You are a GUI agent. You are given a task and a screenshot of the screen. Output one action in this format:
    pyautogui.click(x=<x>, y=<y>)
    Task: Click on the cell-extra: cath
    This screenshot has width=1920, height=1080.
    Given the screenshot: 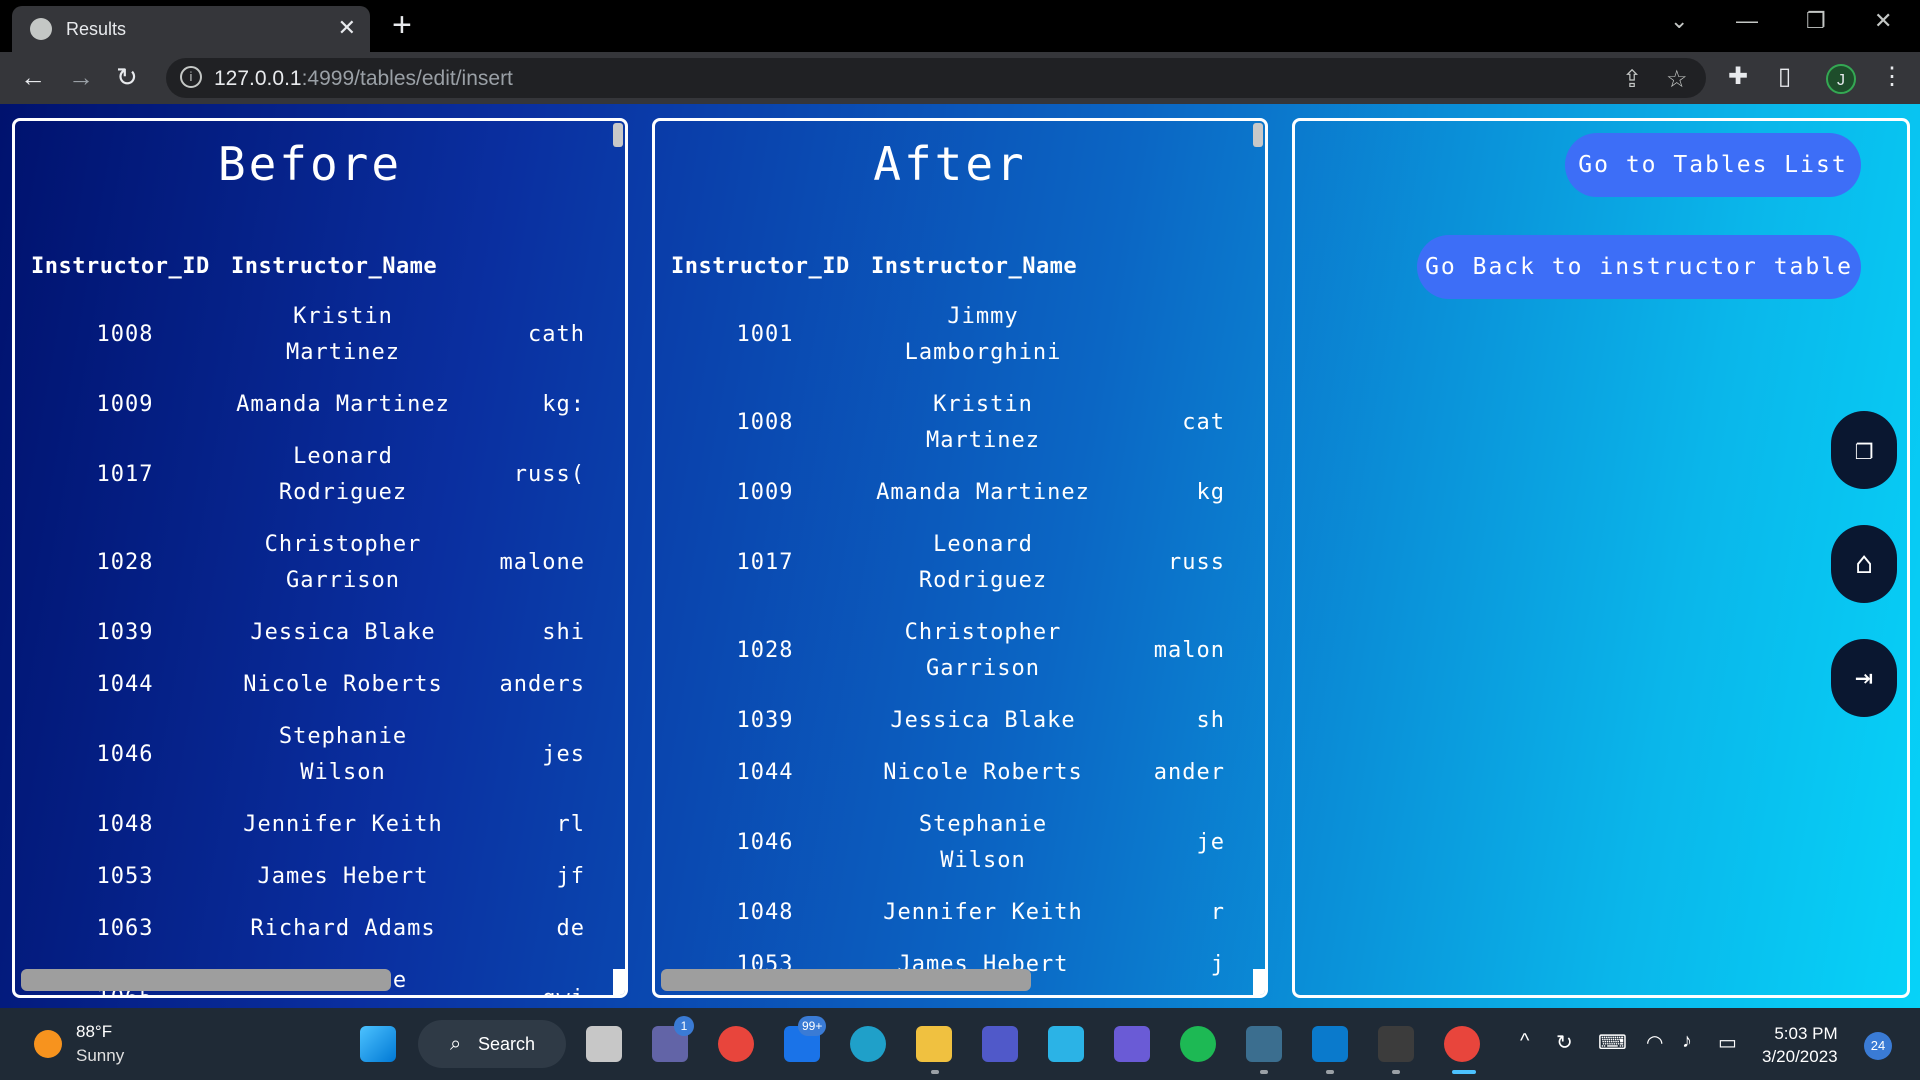 What is the action you would take?
    pyautogui.click(x=556, y=334)
    